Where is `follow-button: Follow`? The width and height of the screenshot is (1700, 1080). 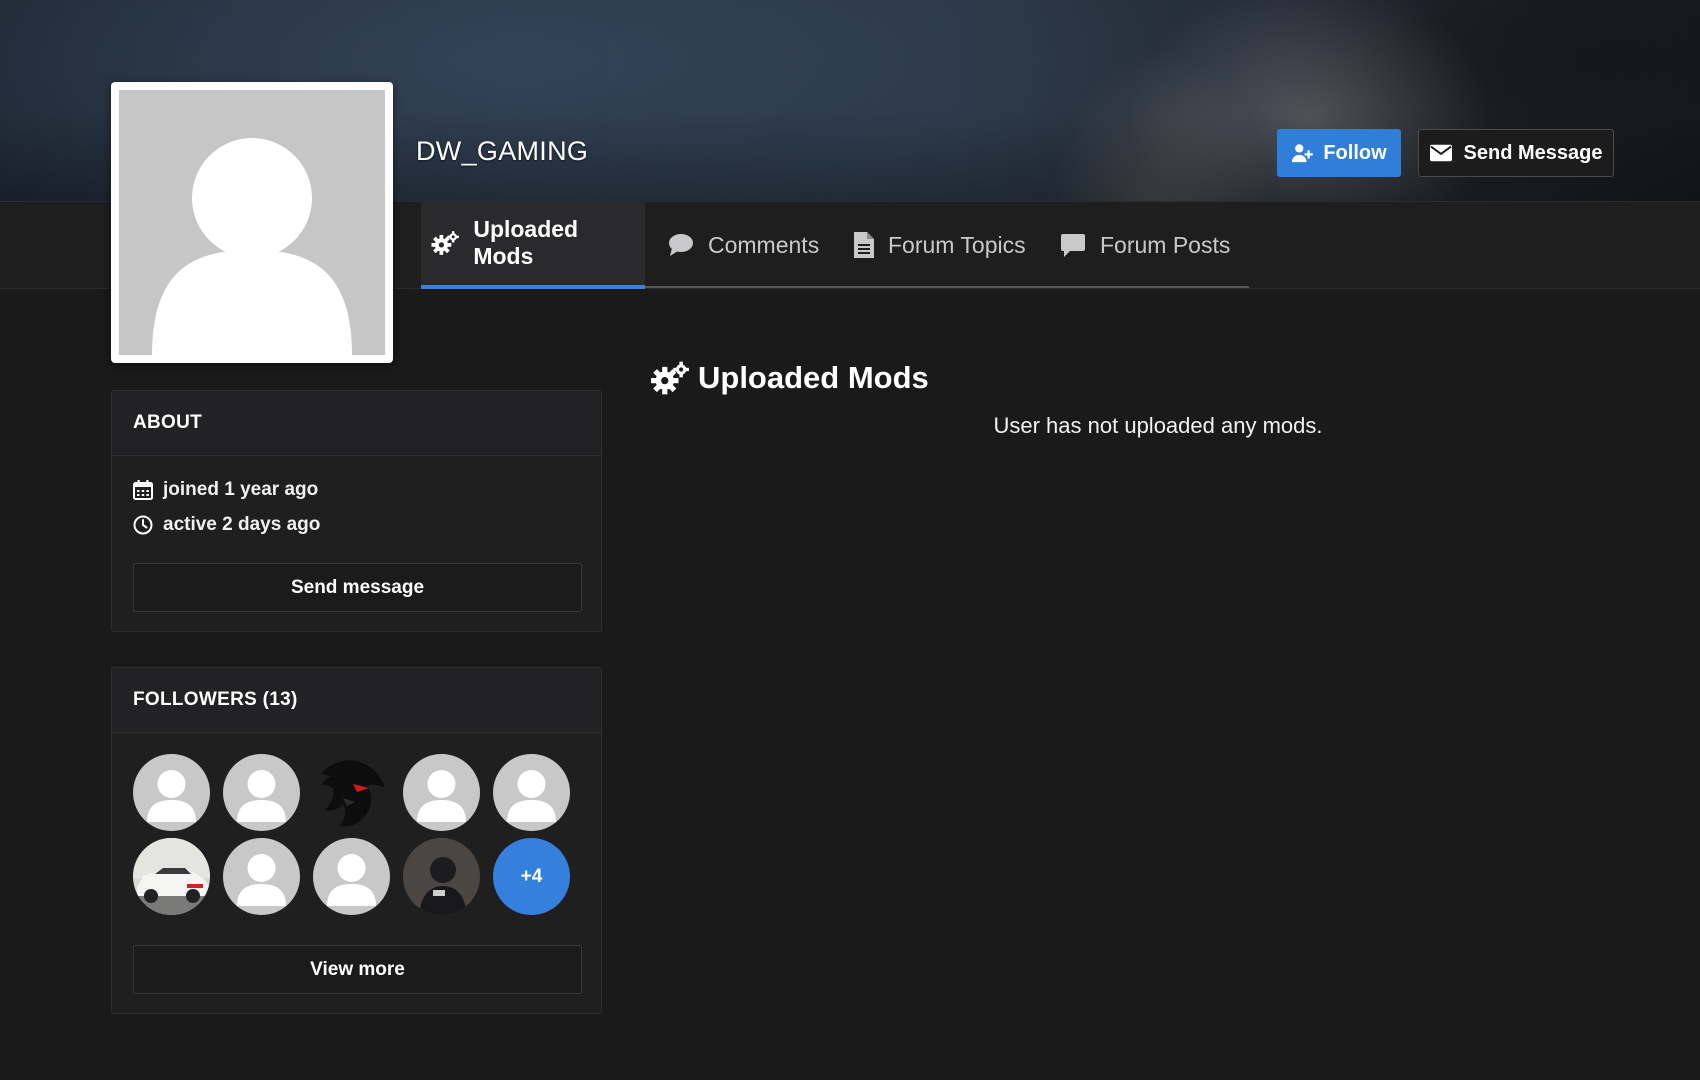
follow-button: Follow is located at coordinates (1339, 153).